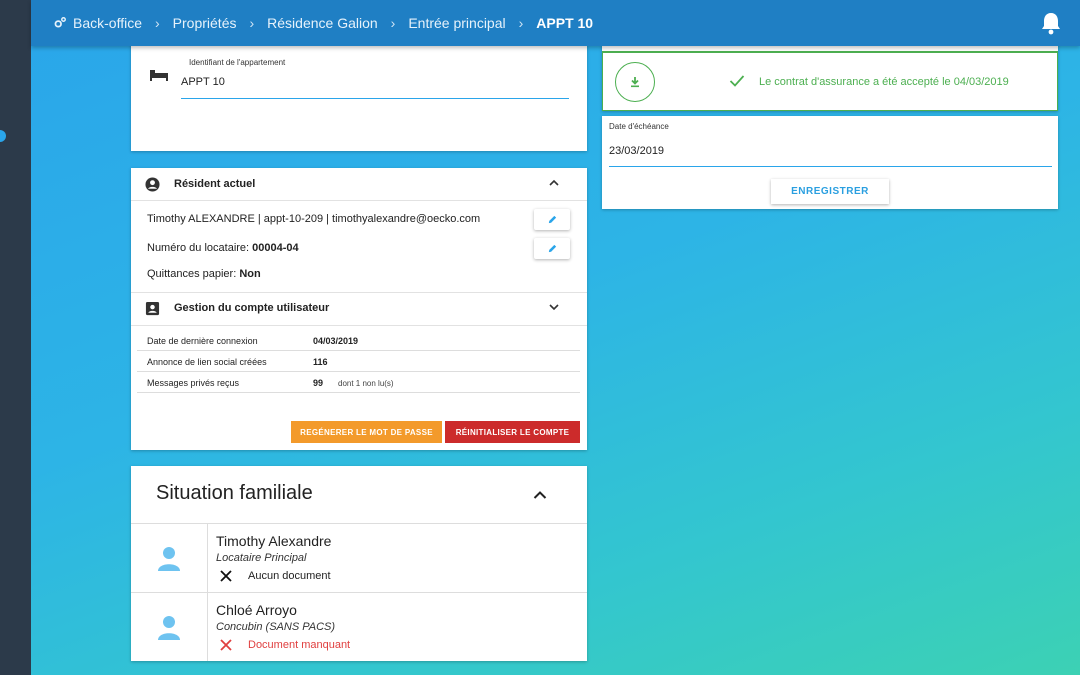  I want to click on stat-row: Annonce de lien social créées 116, so click(358, 361).